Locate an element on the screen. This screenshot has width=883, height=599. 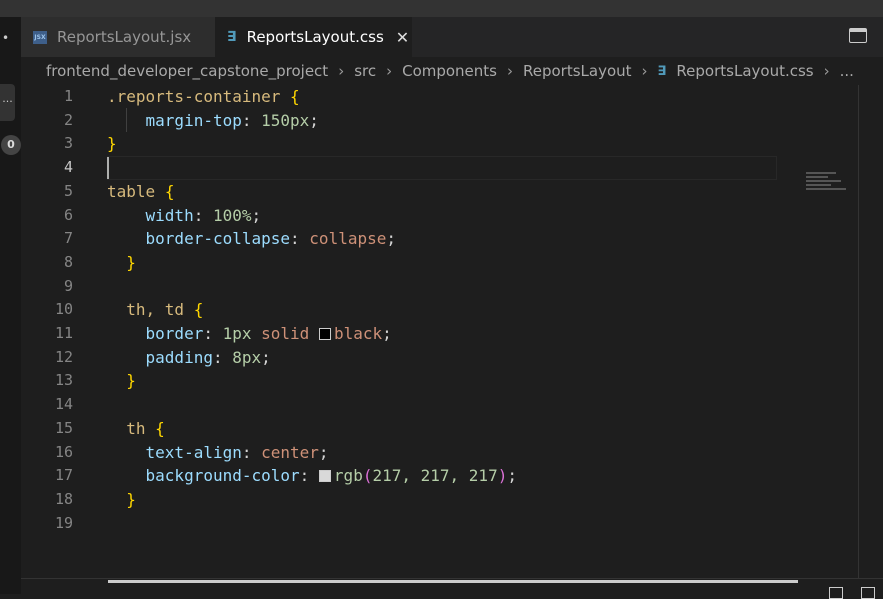
code-token-number: 150px is located at coordinates (285, 120).